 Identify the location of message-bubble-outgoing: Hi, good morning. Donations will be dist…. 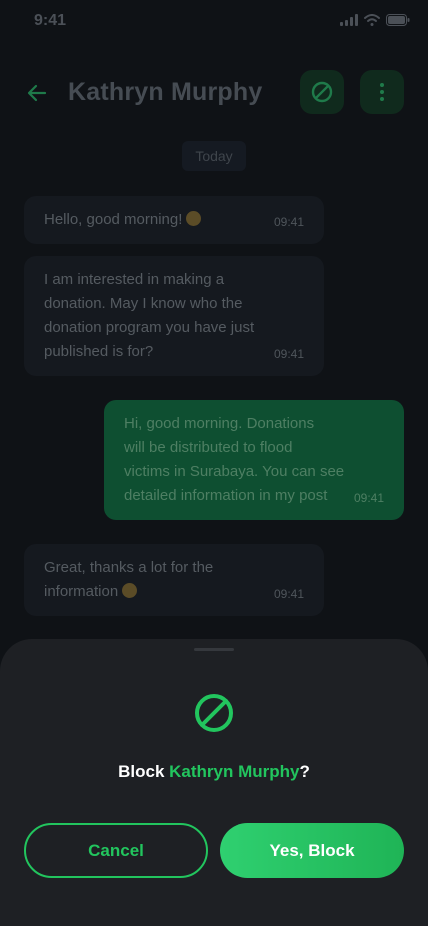
(254, 460).